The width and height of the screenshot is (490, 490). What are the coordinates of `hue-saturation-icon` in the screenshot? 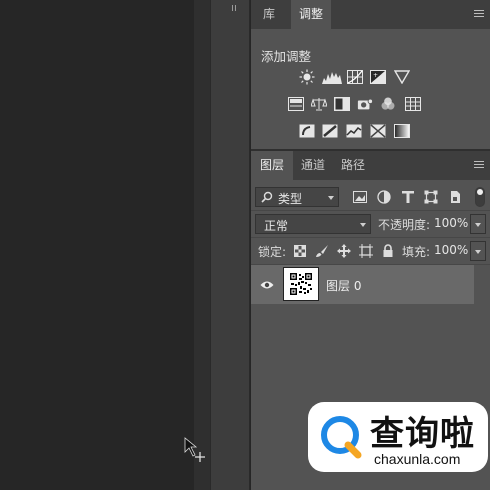 It's located at (296, 104).